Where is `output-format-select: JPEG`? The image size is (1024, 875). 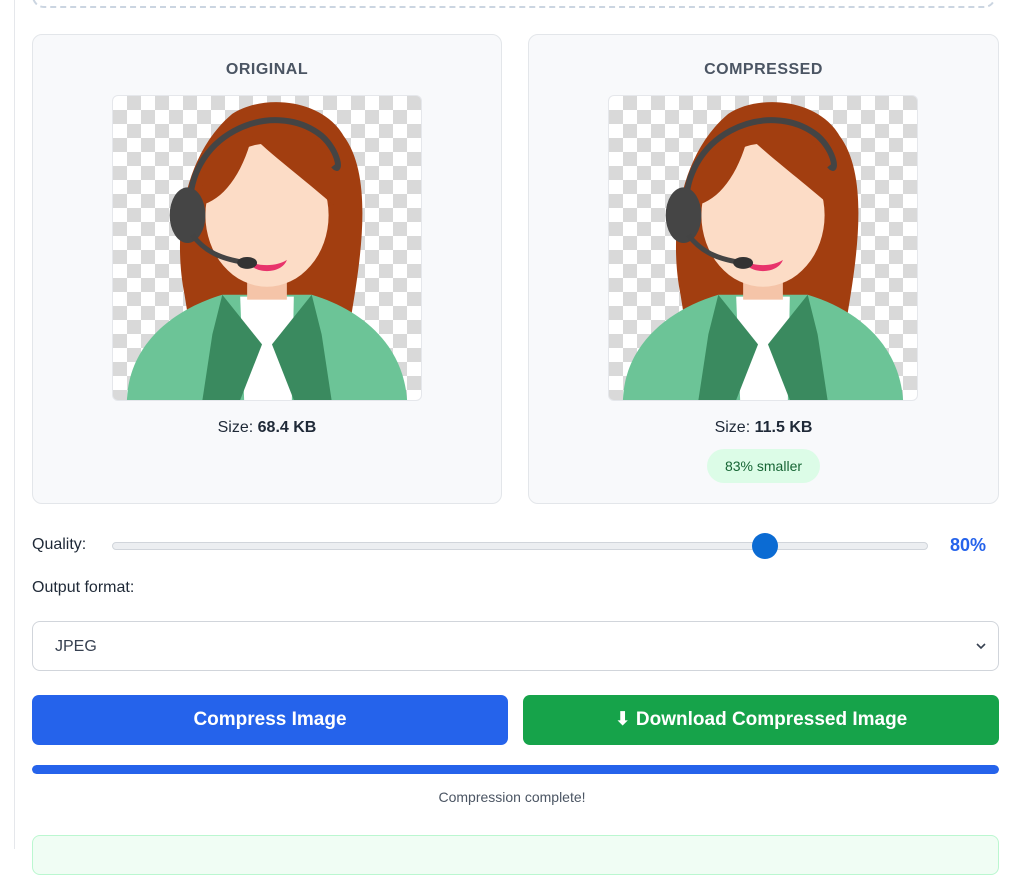
output-format-select: JPEG is located at coordinates (515, 646).